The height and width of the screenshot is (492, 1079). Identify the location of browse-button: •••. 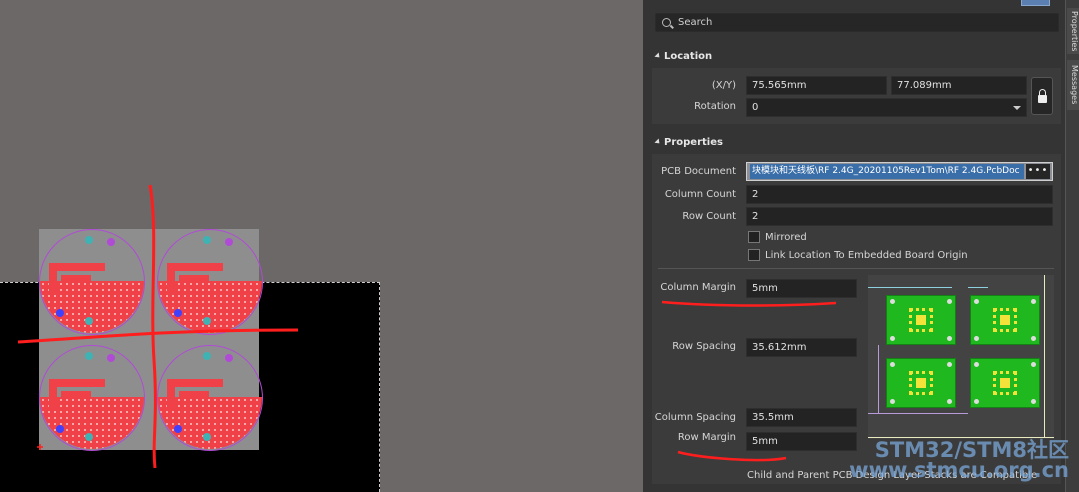
(1038, 171).